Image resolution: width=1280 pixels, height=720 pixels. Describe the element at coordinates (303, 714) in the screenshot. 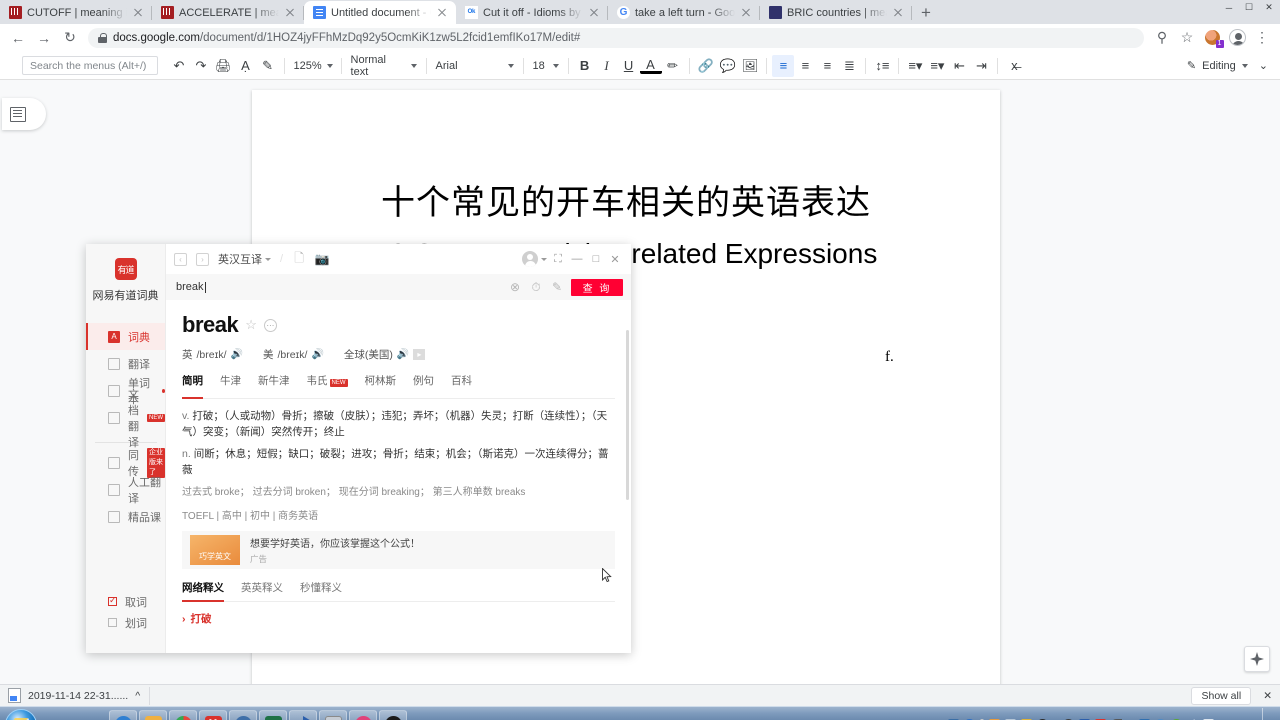

I see `bluetooth-icon` at that location.